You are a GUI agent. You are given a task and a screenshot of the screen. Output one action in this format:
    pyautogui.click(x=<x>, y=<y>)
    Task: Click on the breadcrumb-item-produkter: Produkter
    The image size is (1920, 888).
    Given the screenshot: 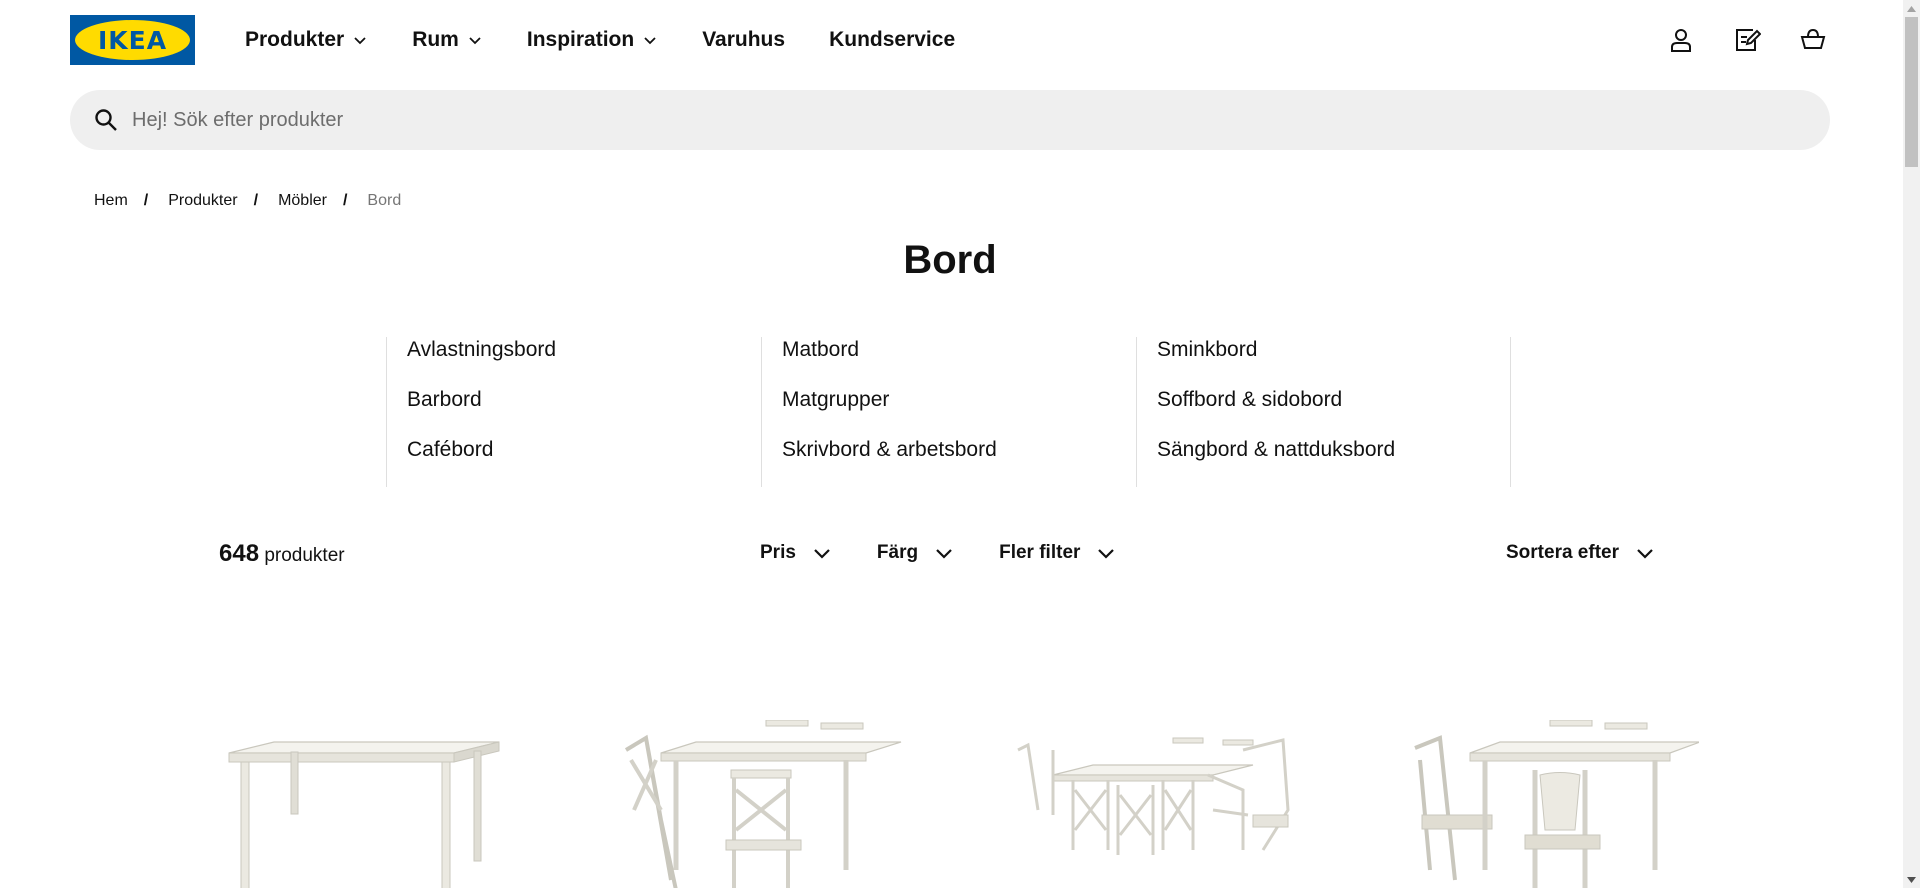 What is the action you would take?
    pyautogui.click(x=202, y=201)
    